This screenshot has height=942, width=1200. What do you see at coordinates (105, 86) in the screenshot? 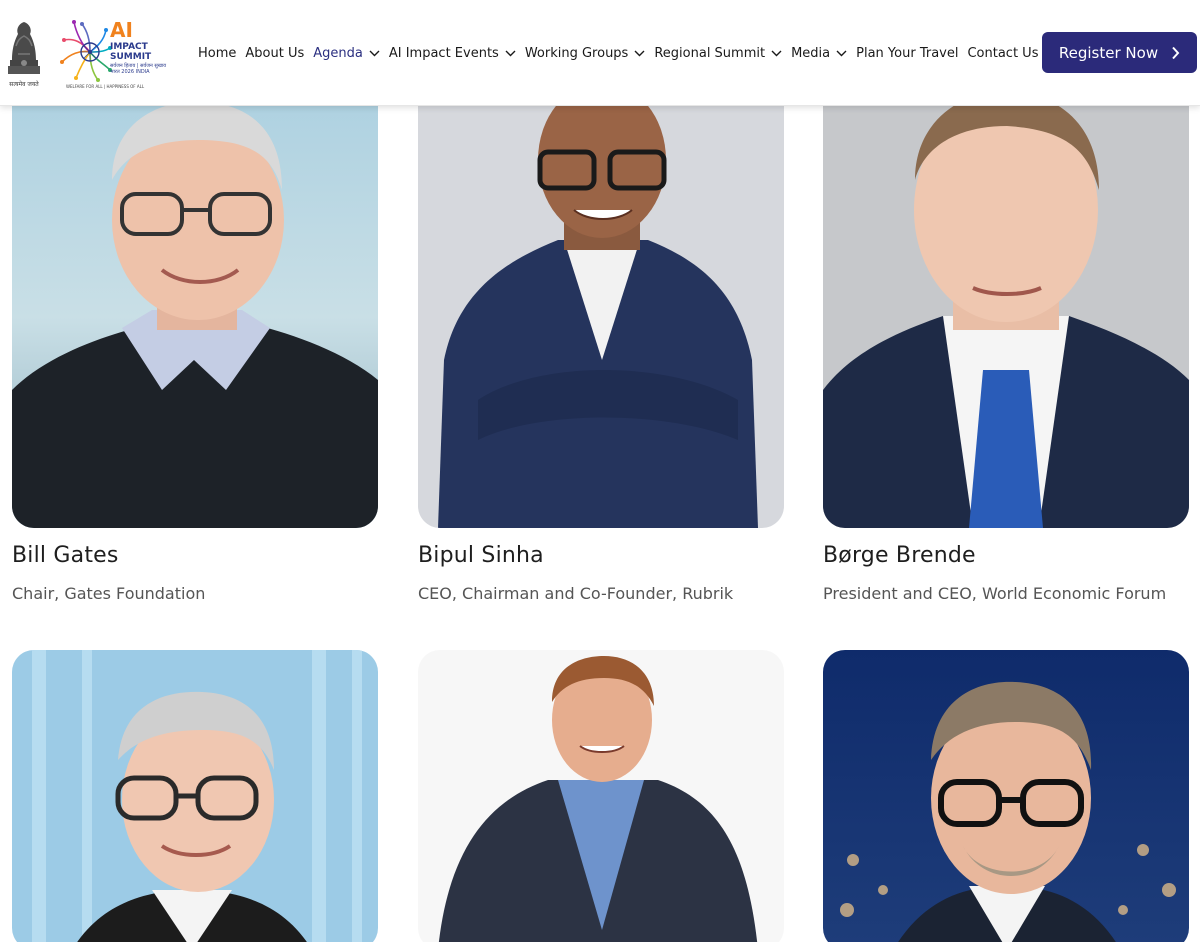
I see `logo-footer-text: WELFARE FOR ALL | HAPPINESS OF ALL` at bounding box center [105, 86].